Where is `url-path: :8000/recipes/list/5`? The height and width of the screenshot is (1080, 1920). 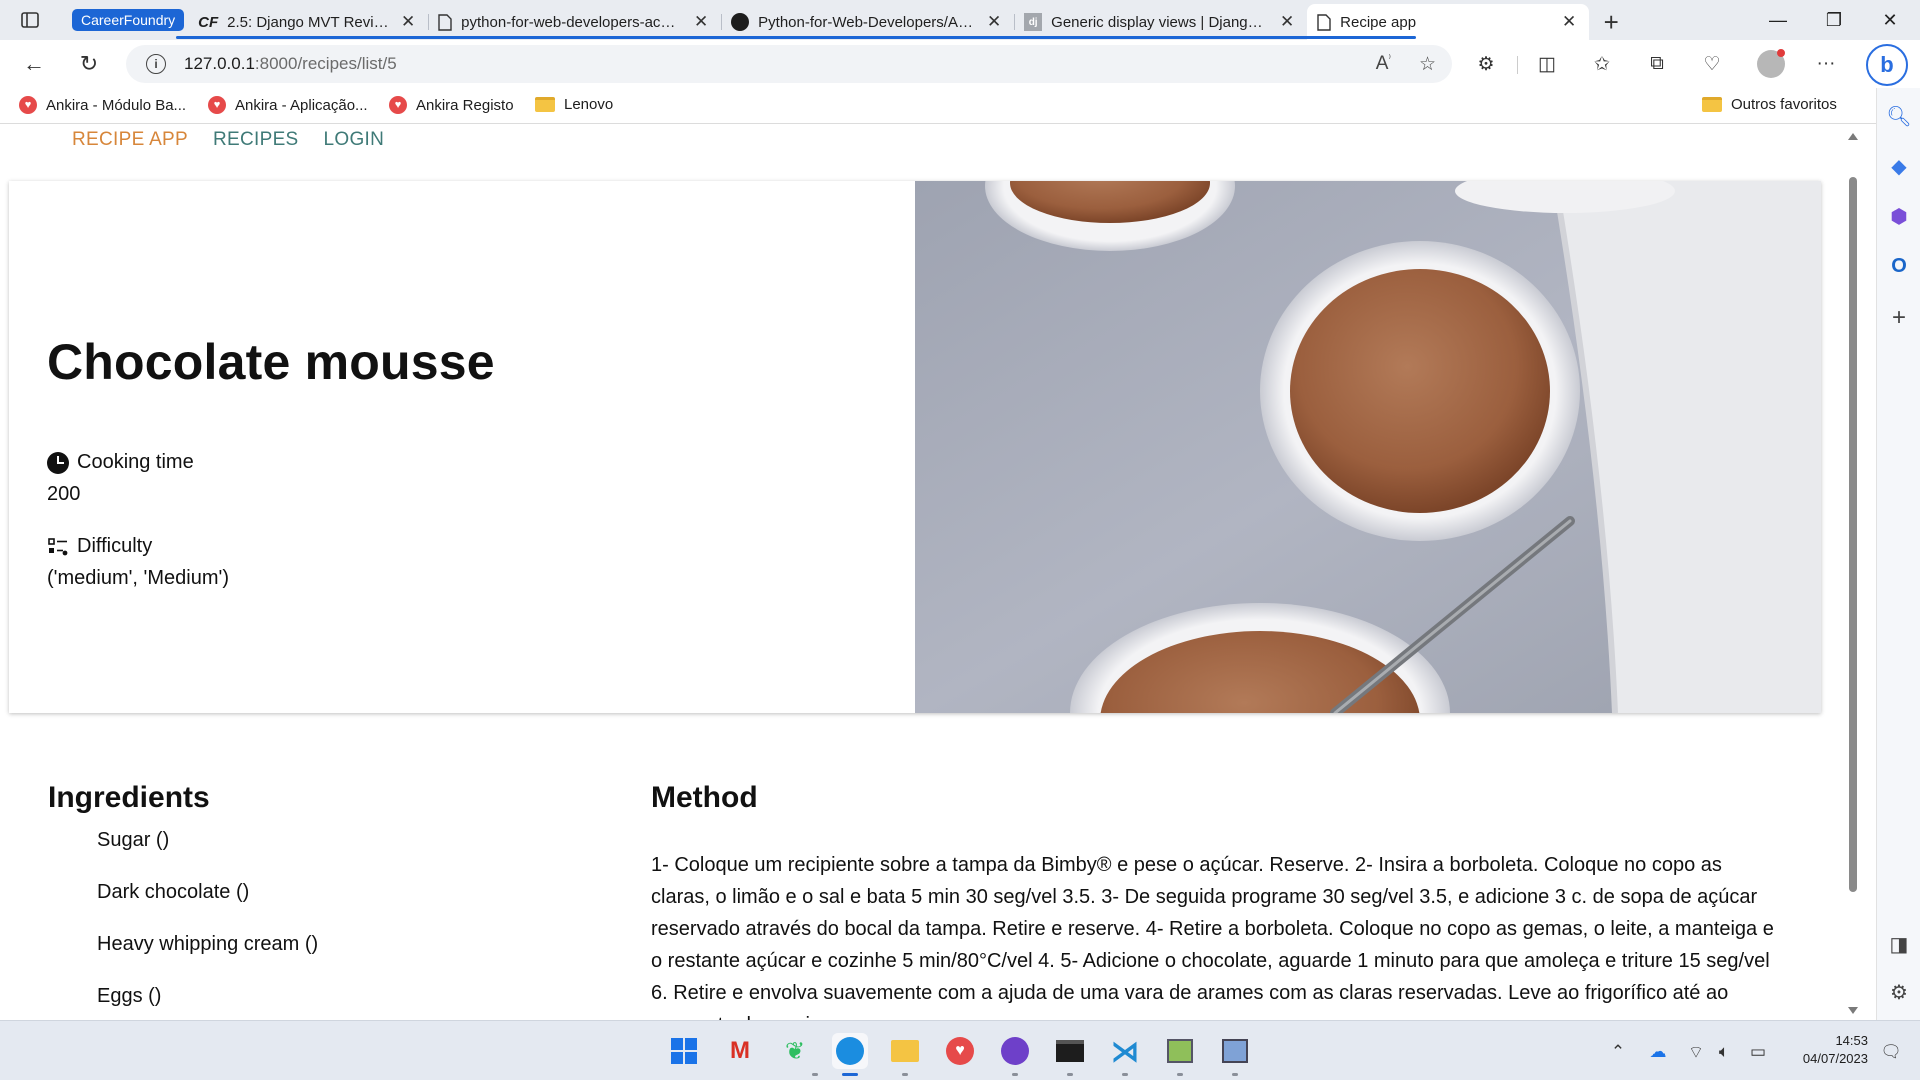
url-path: :8000/recipes/list/5 is located at coordinates (325, 63).